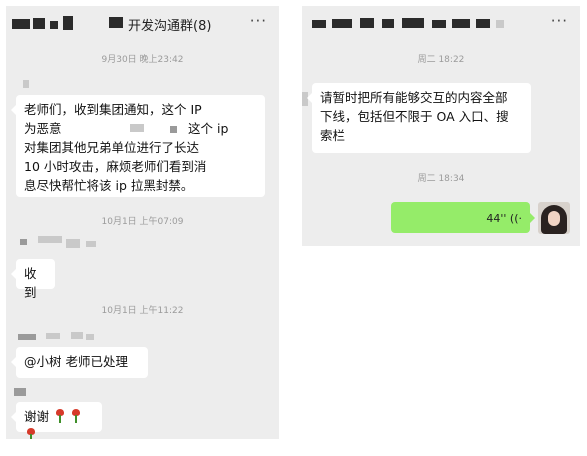 This screenshot has width=587, height=456. I want to click on timestamp: 周二 18:34, so click(441, 179).